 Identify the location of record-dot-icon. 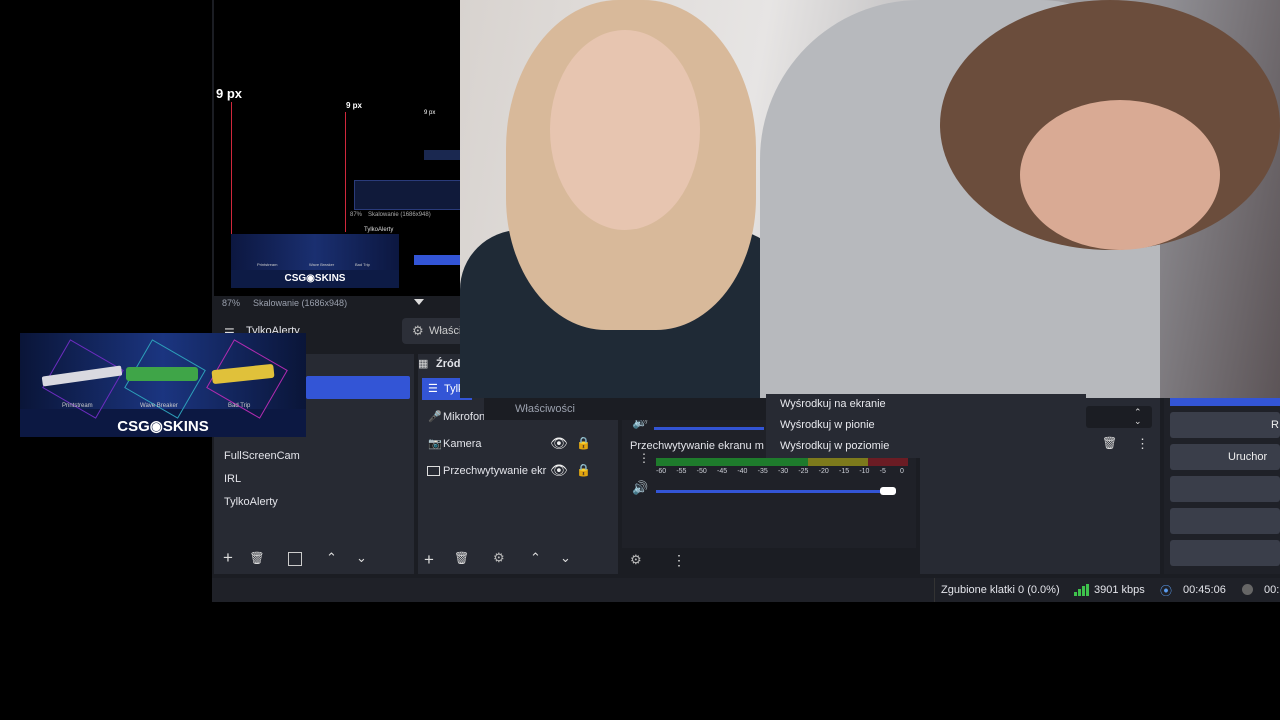
(1247, 589).